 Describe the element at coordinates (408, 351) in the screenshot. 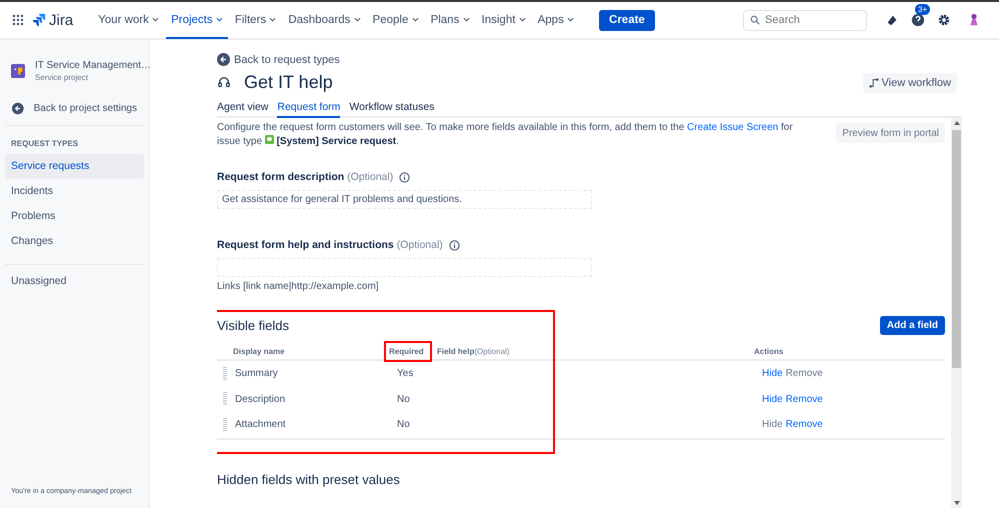

I see `column-header: Required` at that location.